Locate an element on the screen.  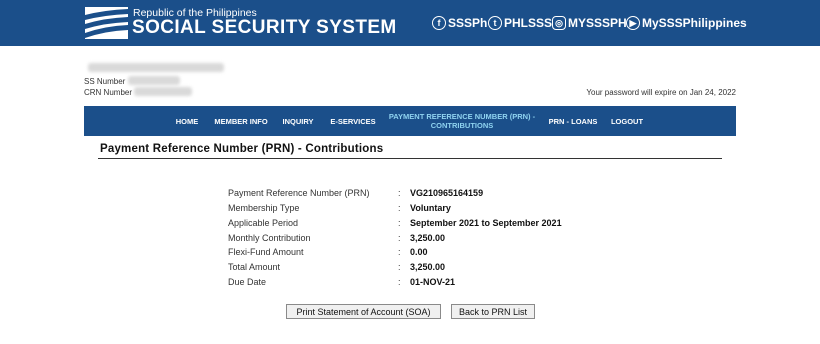
detail-label: Membership Type is located at coordinates (264, 208).